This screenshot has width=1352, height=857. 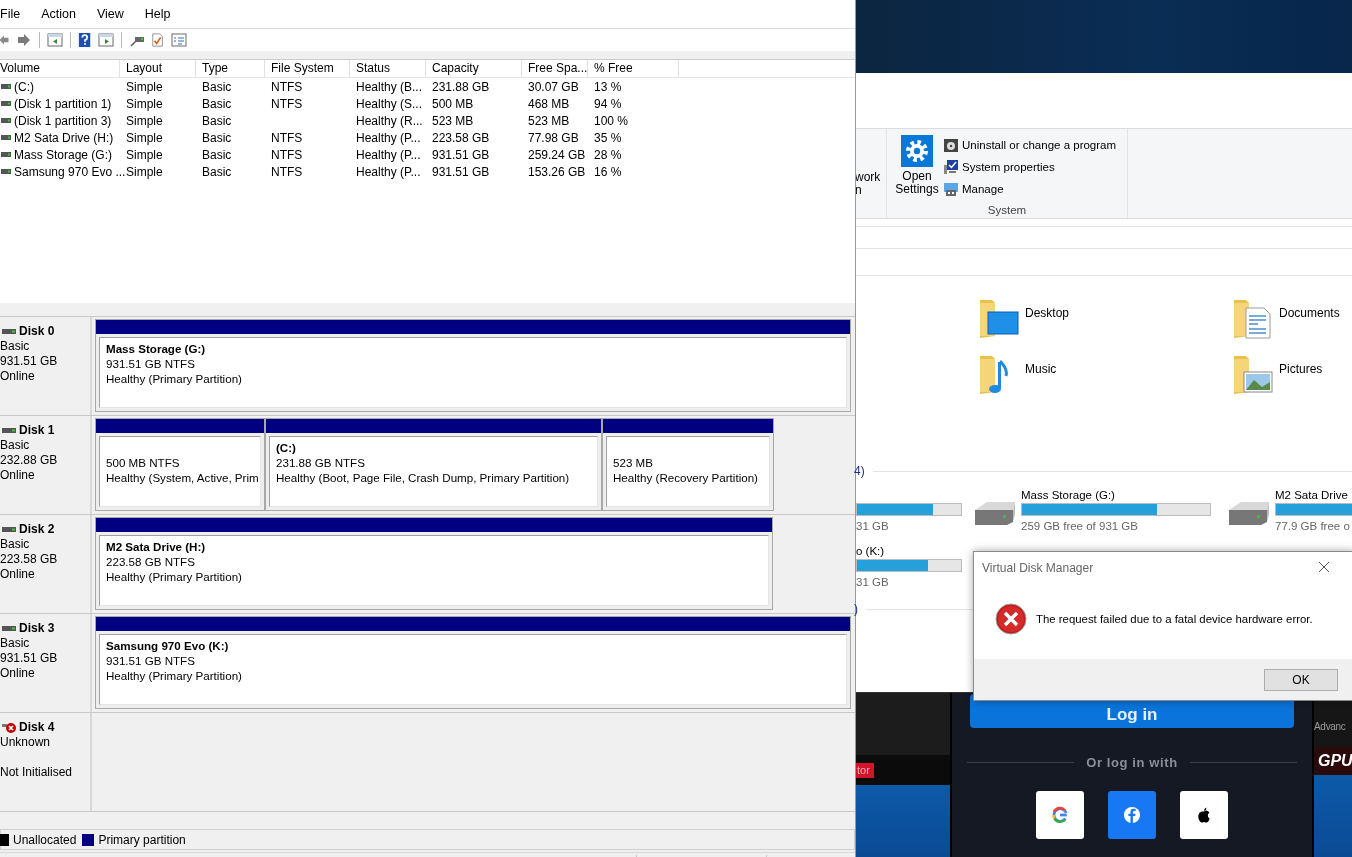 I want to click on column-header: File System, so click(x=307, y=68).